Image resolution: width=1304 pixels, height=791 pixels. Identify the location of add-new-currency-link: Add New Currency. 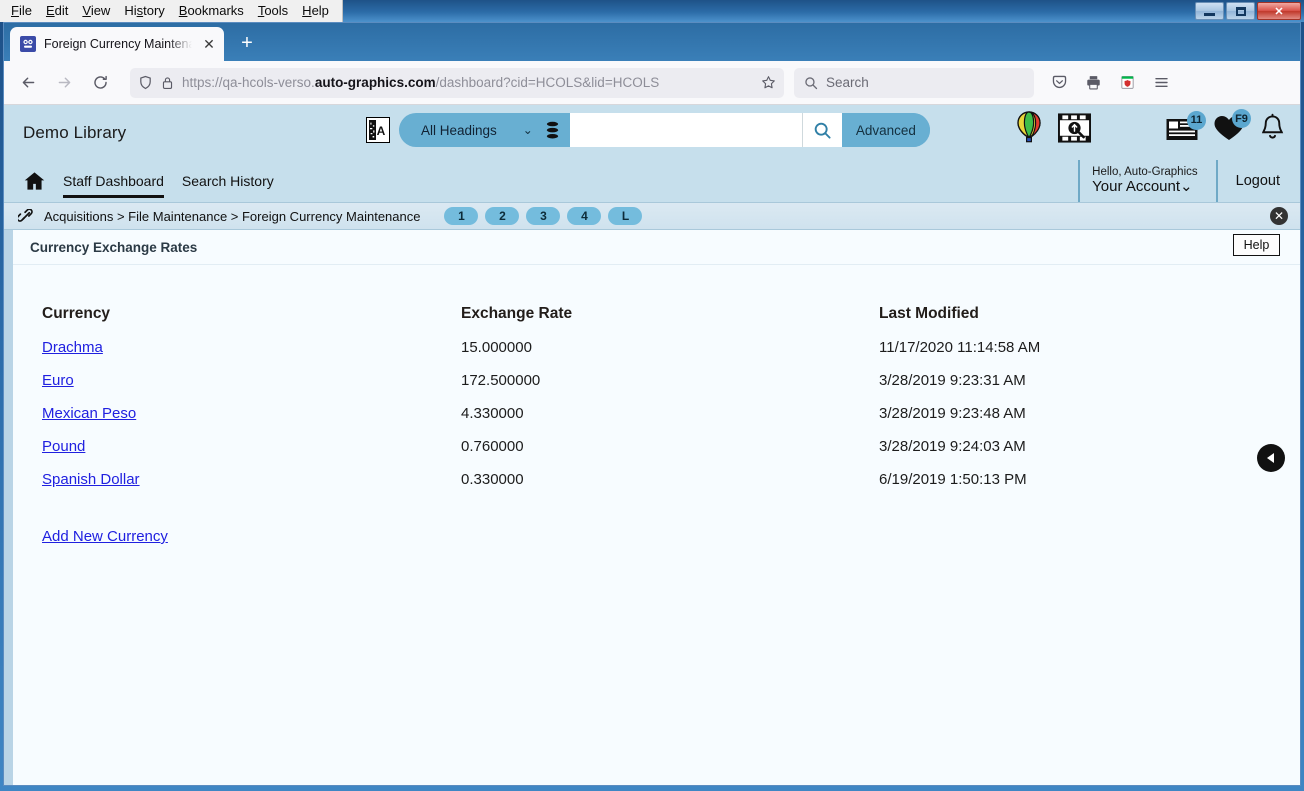
(105, 536).